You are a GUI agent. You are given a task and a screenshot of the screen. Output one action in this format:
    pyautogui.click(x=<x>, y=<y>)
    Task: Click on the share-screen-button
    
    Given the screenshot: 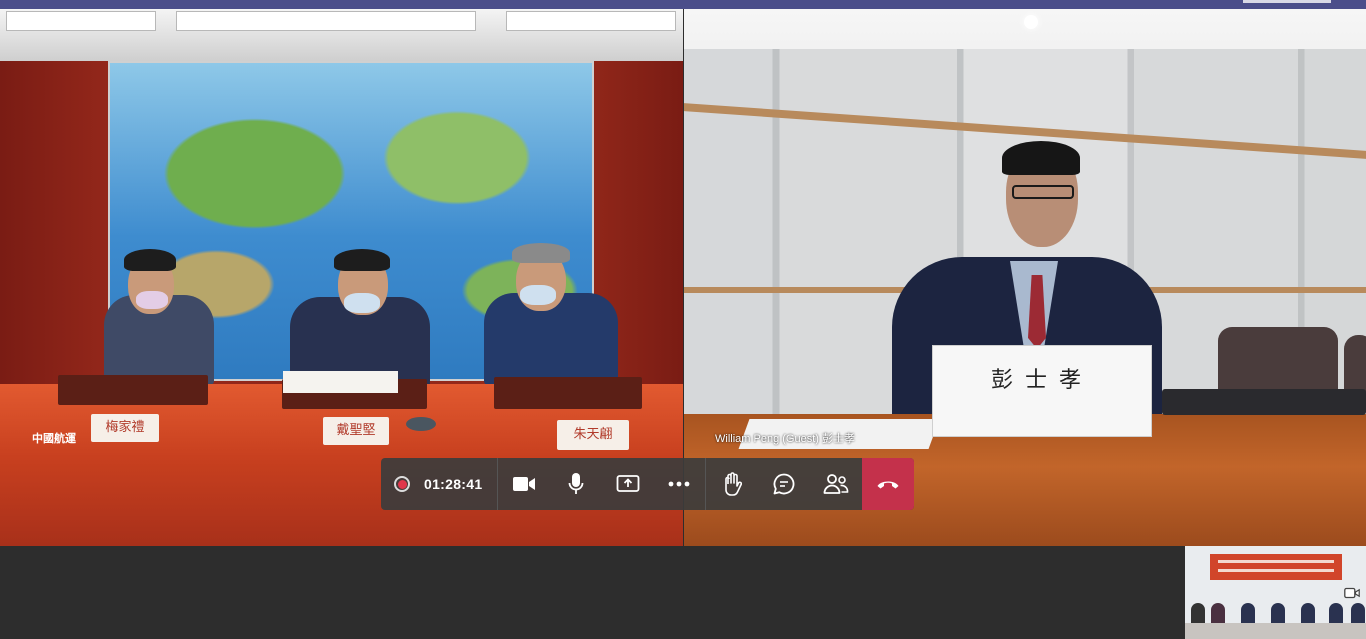 What is the action you would take?
    pyautogui.click(x=628, y=484)
    